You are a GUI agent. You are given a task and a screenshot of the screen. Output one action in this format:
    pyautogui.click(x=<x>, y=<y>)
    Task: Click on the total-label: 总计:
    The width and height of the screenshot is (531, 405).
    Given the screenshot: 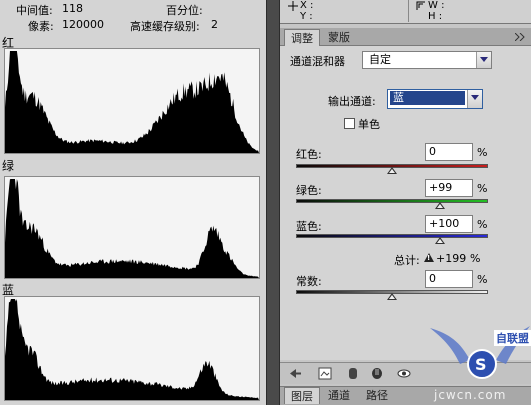 What is the action you would take?
    pyautogui.click(x=407, y=260)
    